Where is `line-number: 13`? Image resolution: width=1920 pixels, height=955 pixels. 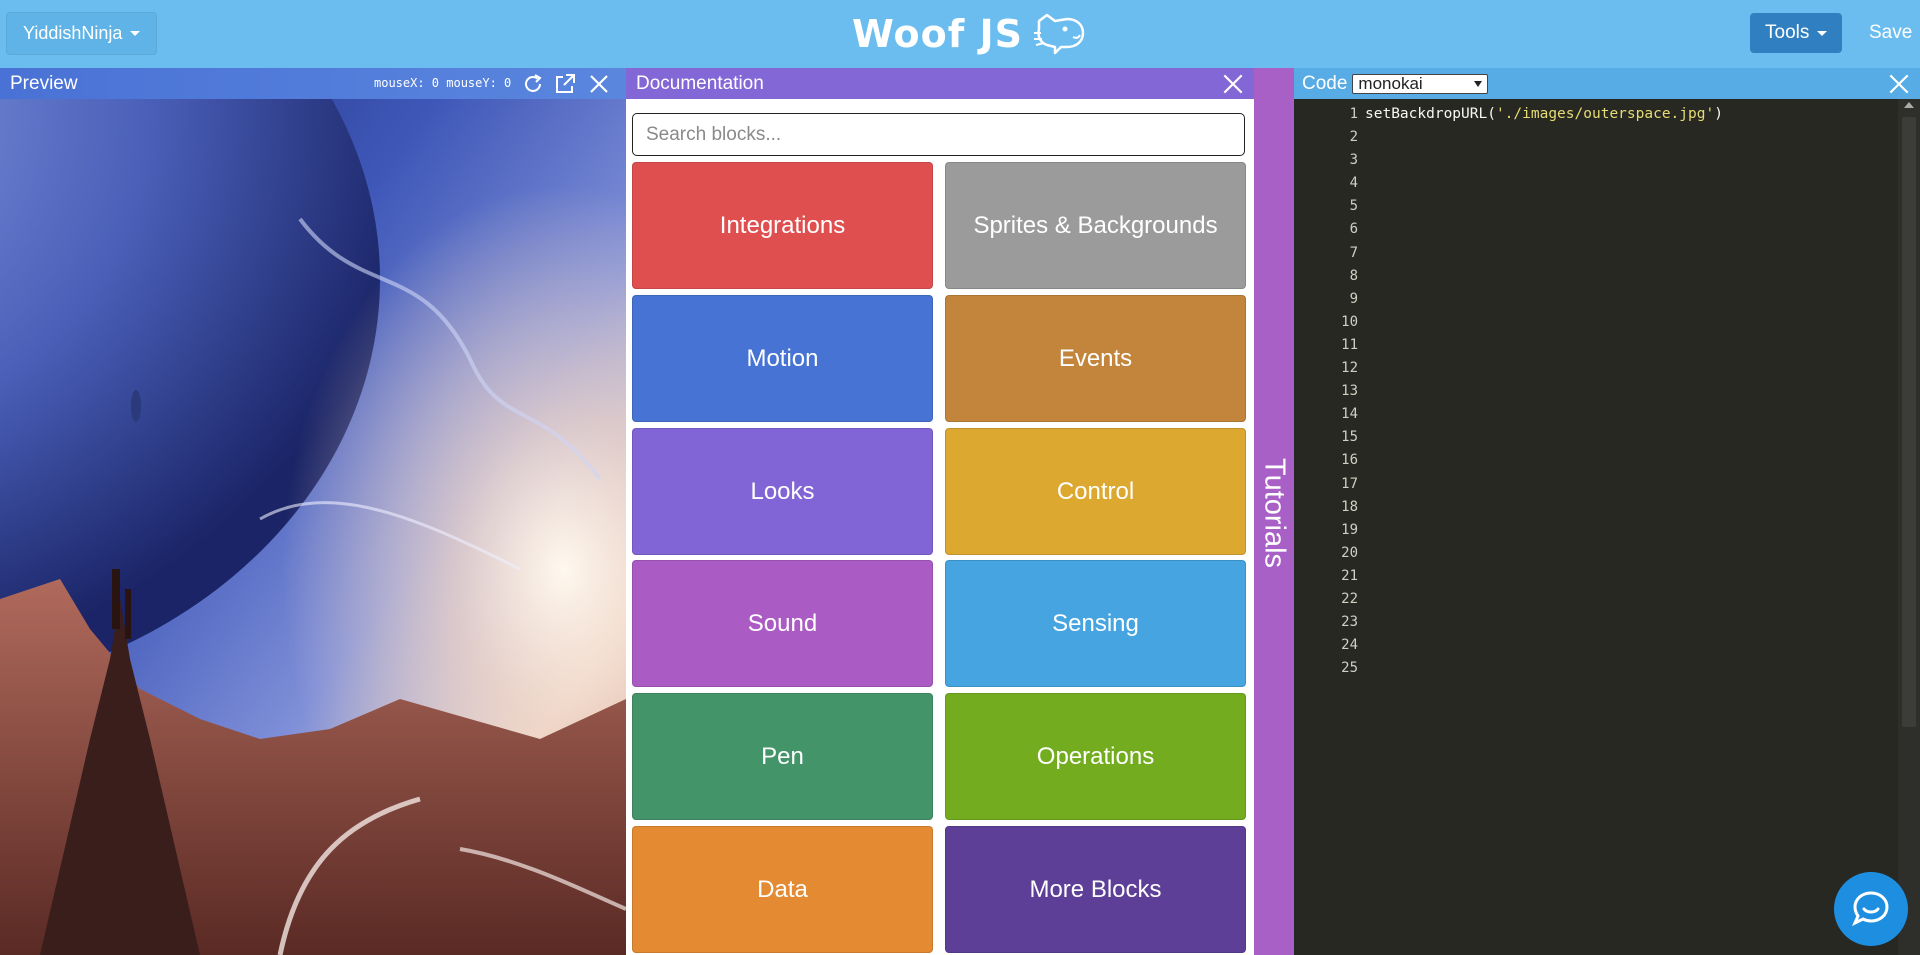
line-number: 13 is located at coordinates (1349, 391).